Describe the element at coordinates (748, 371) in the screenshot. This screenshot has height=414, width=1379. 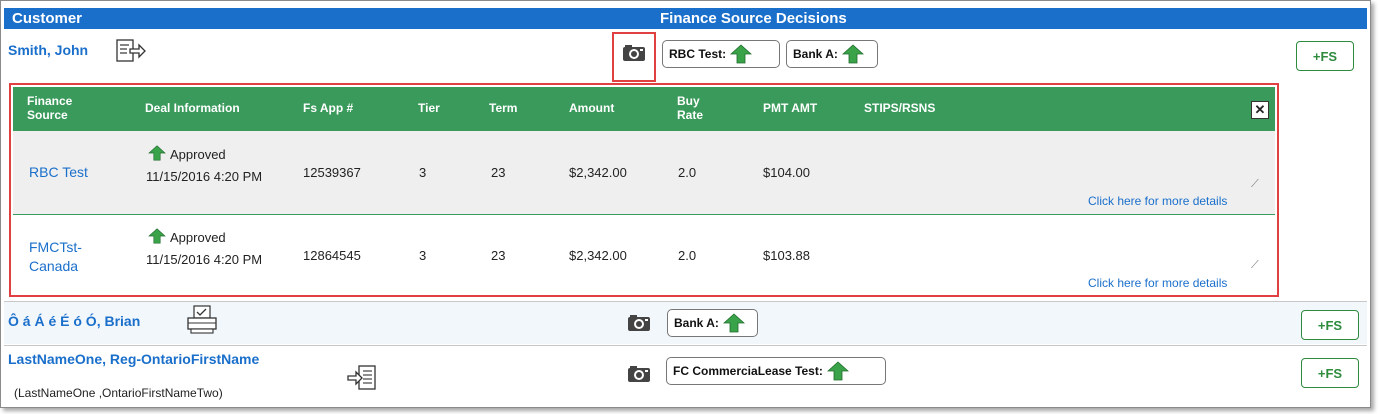
I see `decision-label: FC CommerciaLease Test:` at that location.